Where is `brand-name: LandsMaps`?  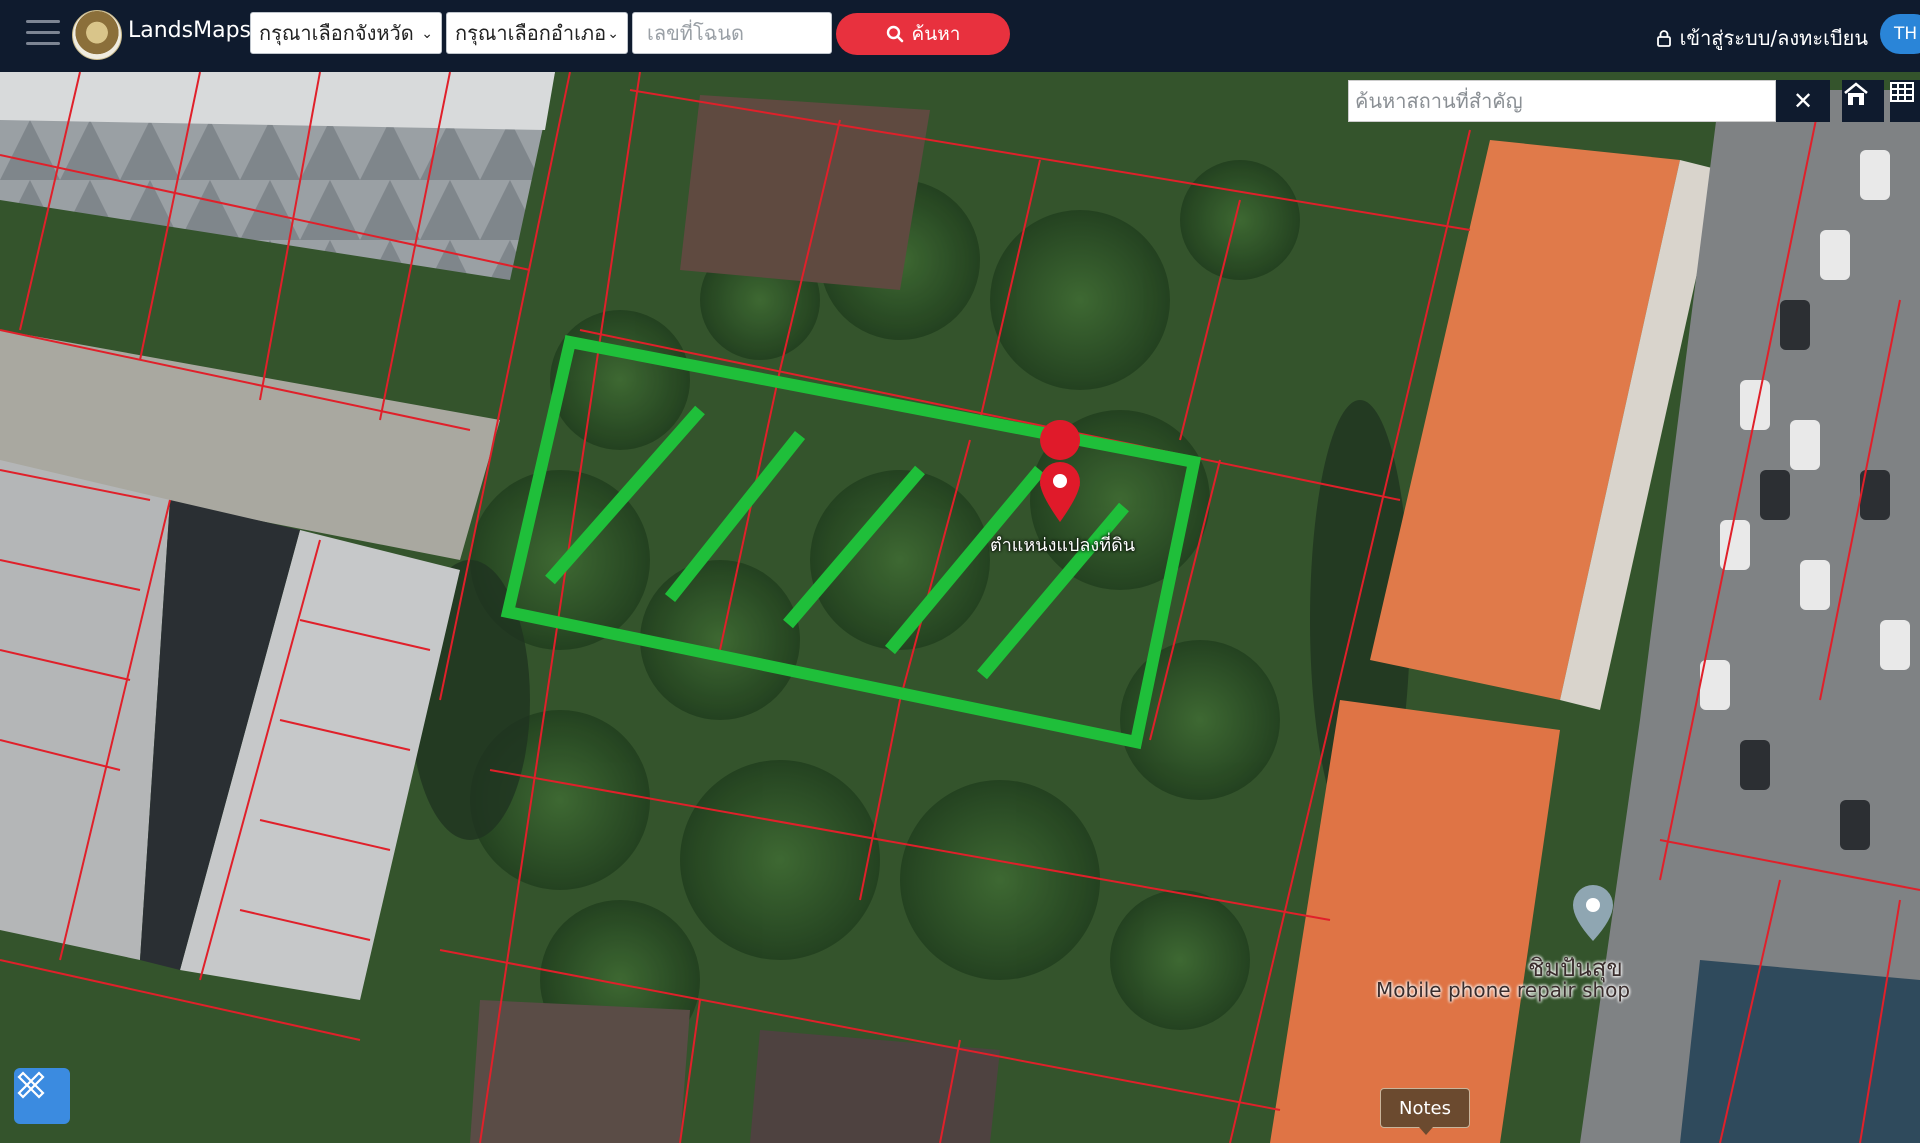 brand-name: LandsMaps is located at coordinates (189, 30).